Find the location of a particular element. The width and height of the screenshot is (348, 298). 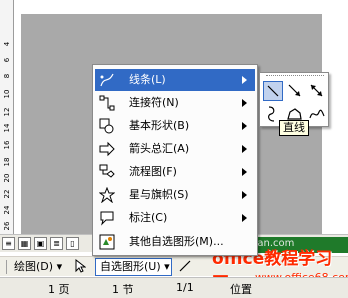

ruler-number: 20 is located at coordinates (7, 178).